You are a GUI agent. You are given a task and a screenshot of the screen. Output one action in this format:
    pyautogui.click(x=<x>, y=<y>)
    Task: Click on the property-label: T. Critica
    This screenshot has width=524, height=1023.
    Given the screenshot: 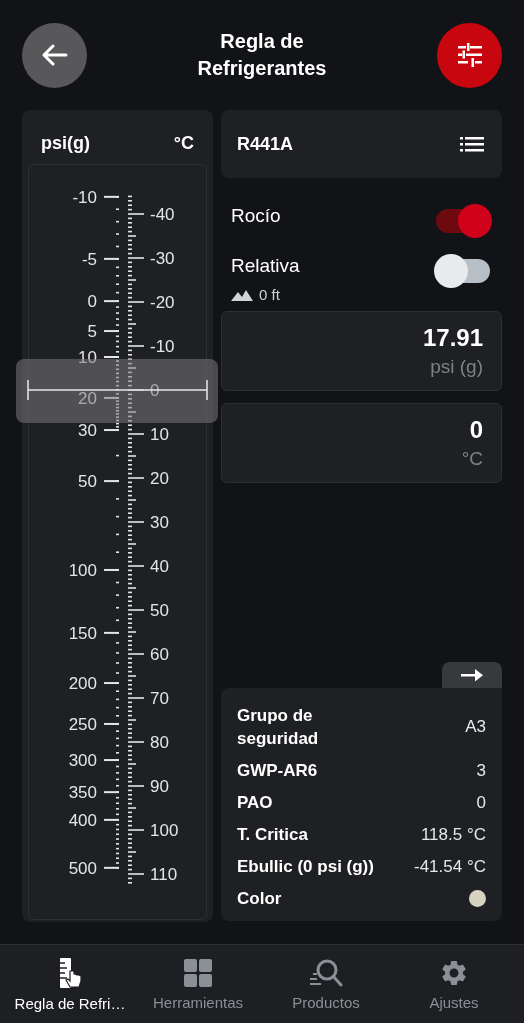 What is the action you would take?
    pyautogui.click(x=272, y=835)
    